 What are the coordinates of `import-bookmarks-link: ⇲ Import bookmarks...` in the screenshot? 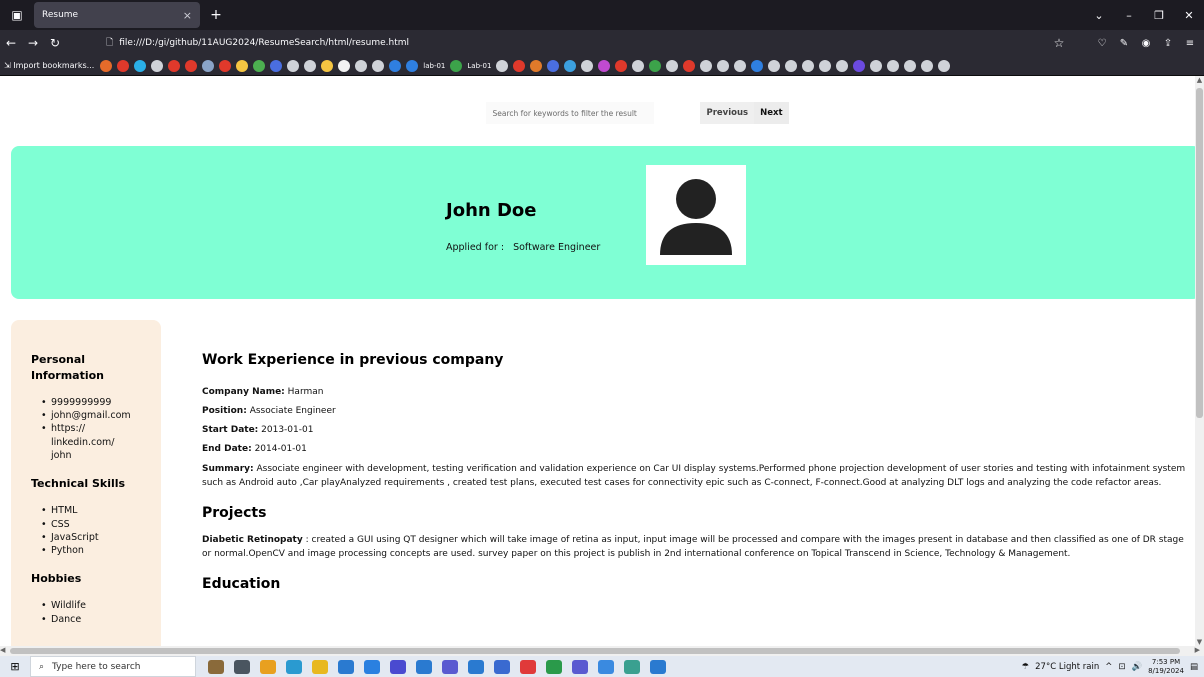 It's located at (49, 65).